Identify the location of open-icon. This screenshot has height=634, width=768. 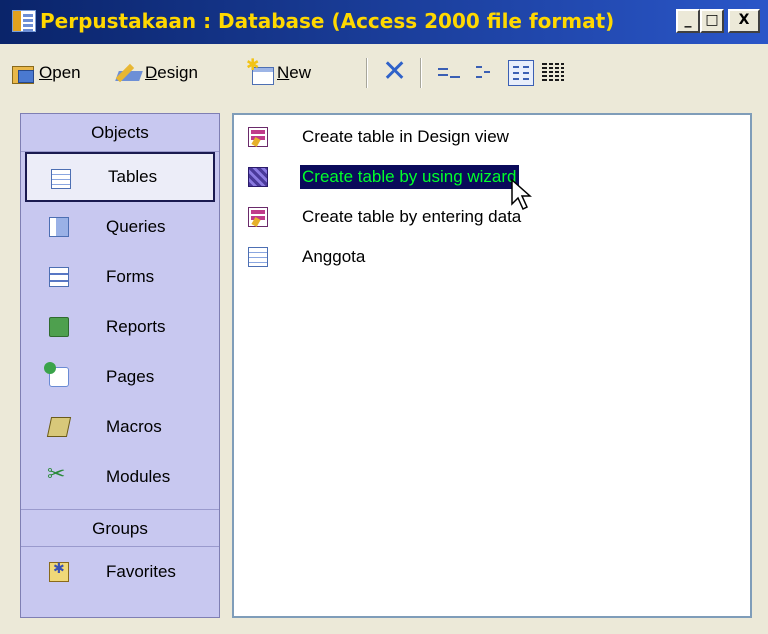
(23, 73).